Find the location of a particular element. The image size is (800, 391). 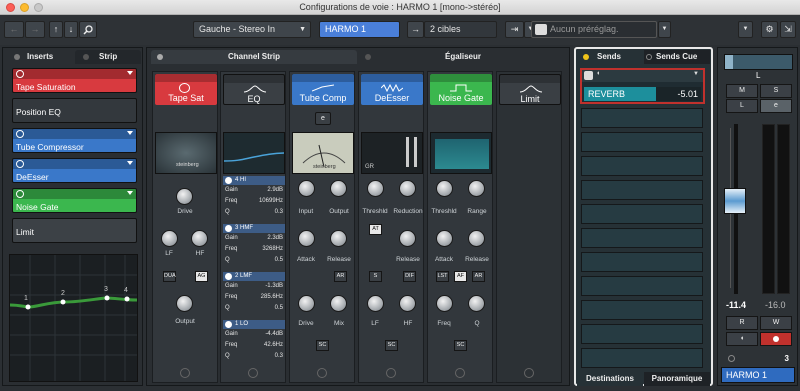

module-header-limit: Limit is located at coordinates (530, 89).